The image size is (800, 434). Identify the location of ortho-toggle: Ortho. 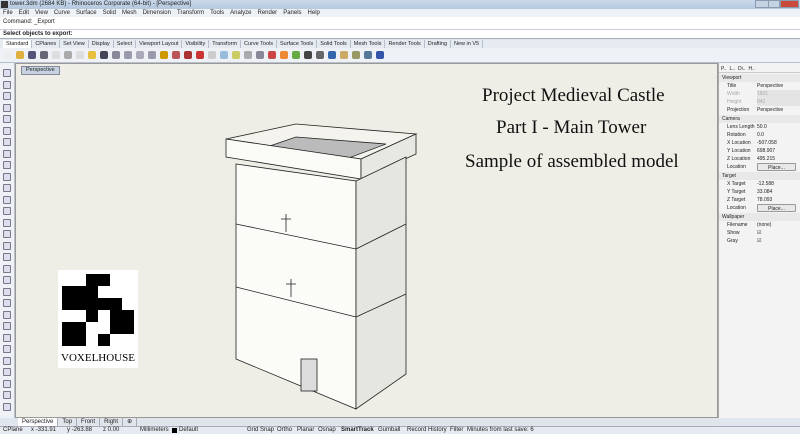
(284, 430).